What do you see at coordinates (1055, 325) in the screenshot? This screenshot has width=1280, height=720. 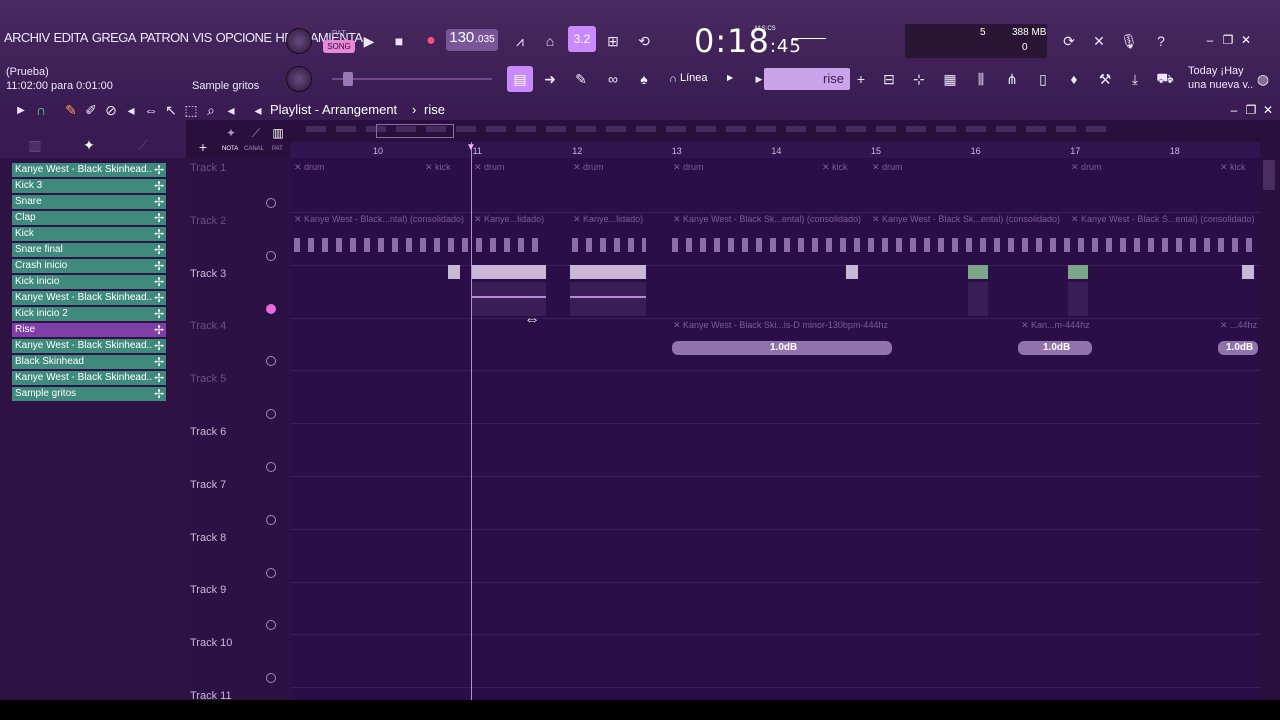 I see `clip-label: ✕ Kan...m-444hz` at bounding box center [1055, 325].